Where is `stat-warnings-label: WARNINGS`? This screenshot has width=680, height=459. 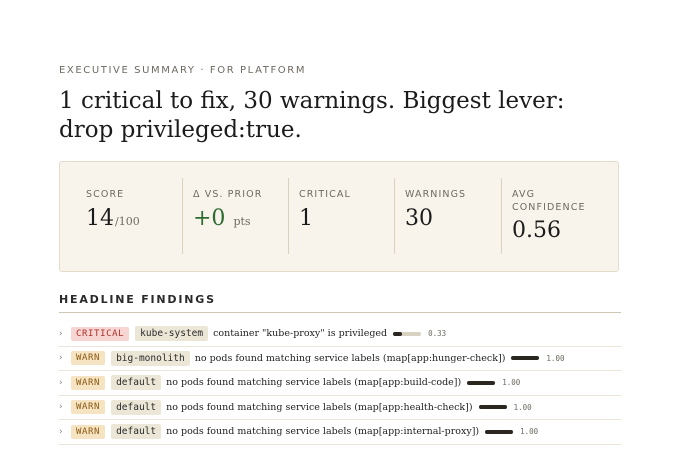 stat-warnings-label: WARNINGS is located at coordinates (436, 194).